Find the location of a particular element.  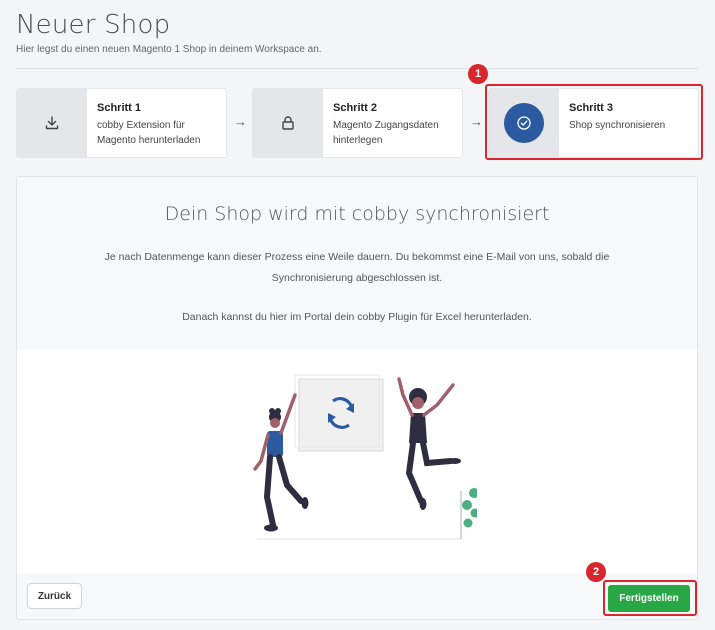

step-2-desc-line2: hinterlegen is located at coordinates (358, 140).